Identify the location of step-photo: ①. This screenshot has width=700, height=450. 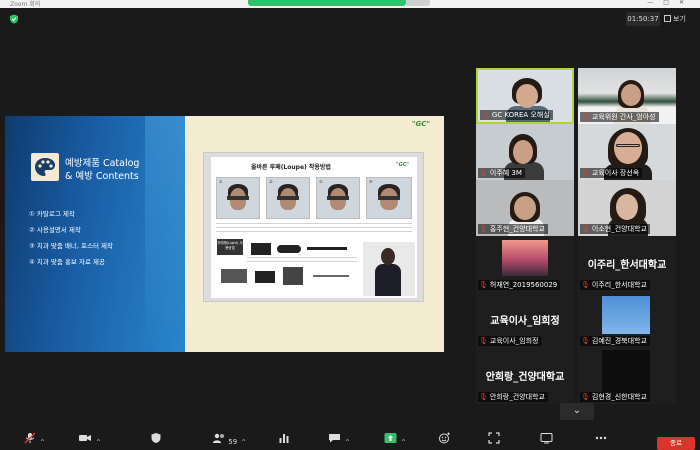
(238, 198).